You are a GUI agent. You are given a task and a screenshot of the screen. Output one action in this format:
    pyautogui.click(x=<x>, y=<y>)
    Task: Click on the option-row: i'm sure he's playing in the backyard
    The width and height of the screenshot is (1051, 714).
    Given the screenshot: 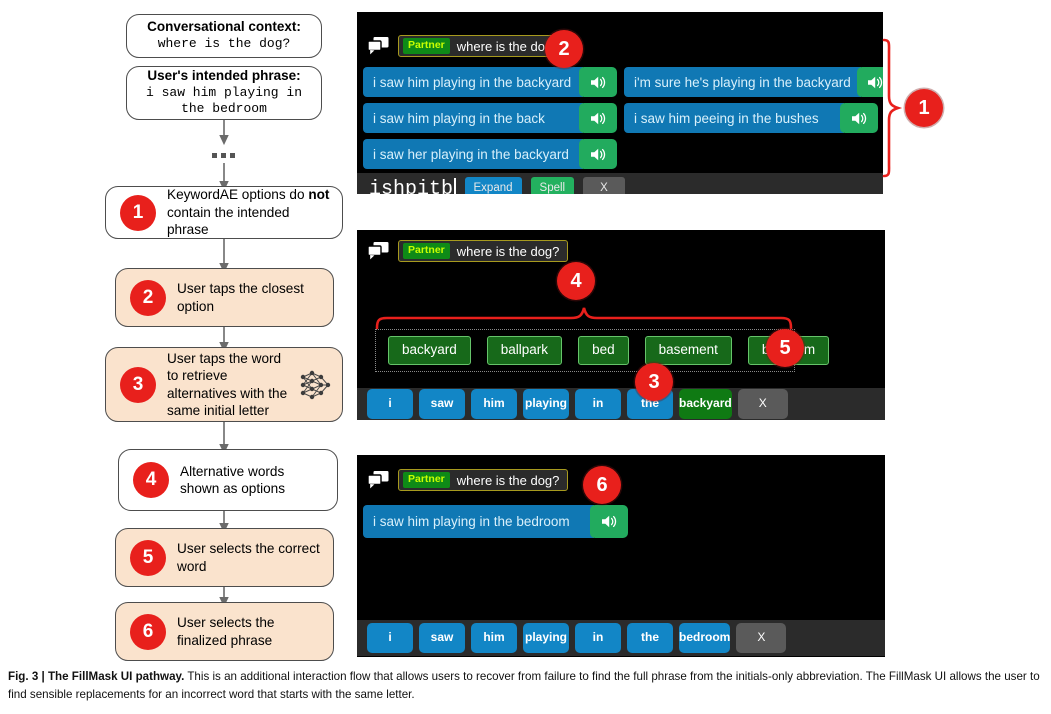 What is the action you would take?
    pyautogui.click(x=753, y=82)
    